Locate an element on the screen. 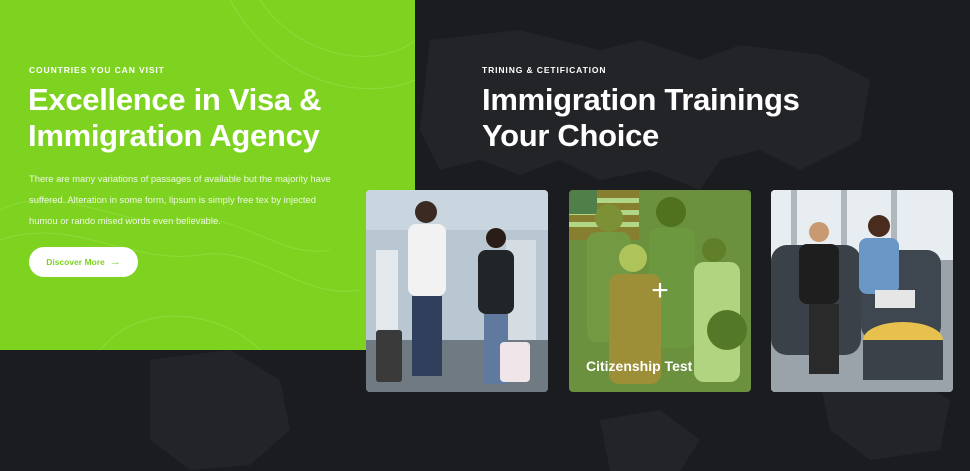 Image resolution: width=970 pixels, height=471 pixels. right-eyebrow: TRINING & CETIFICATION is located at coordinates (544, 70).